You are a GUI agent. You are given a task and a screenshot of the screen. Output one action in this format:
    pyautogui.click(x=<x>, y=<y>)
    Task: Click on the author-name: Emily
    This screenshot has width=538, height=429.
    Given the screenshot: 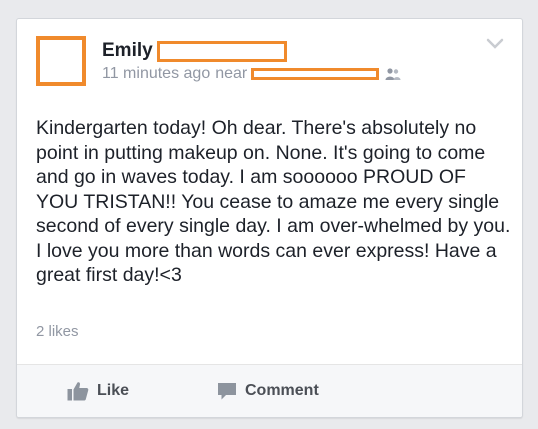 What is the action you would take?
    pyautogui.click(x=127, y=51)
    